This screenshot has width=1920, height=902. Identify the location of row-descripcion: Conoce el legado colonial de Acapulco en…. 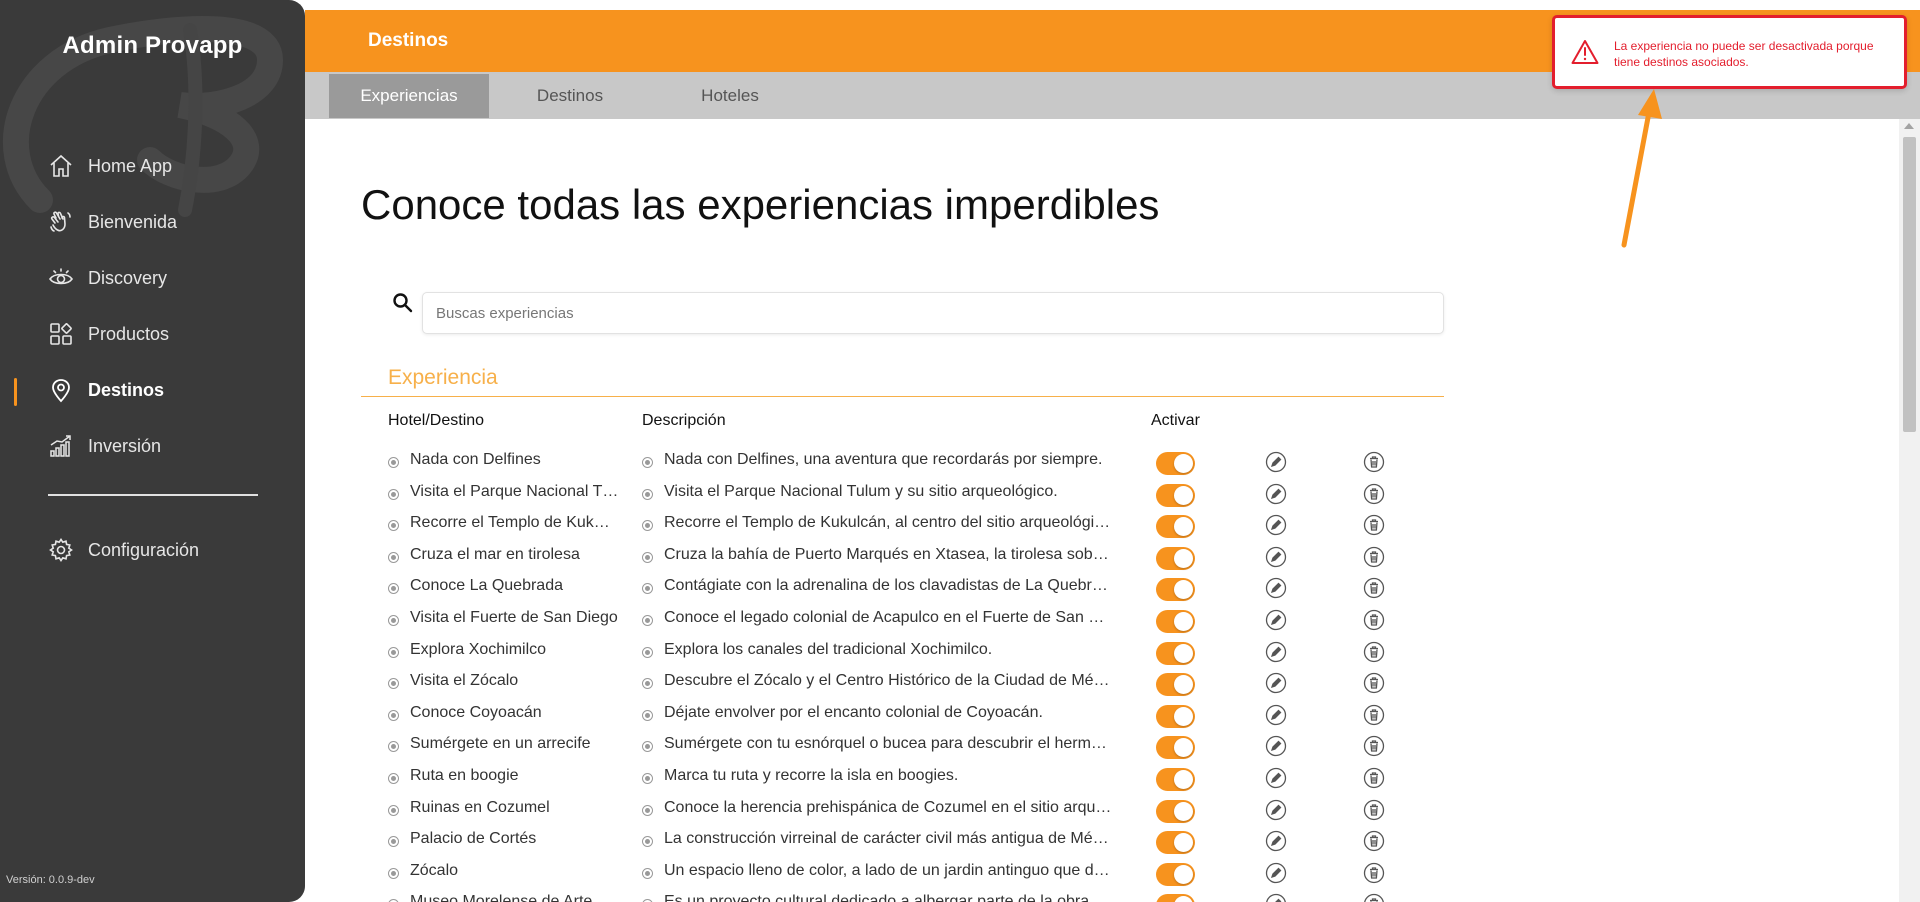
(884, 617).